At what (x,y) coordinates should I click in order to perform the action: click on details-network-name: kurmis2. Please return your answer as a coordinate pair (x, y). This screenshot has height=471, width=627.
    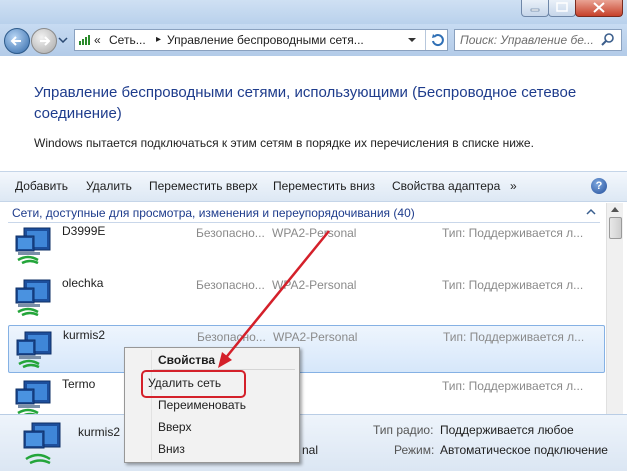
    Looking at the image, I should click on (99, 432).